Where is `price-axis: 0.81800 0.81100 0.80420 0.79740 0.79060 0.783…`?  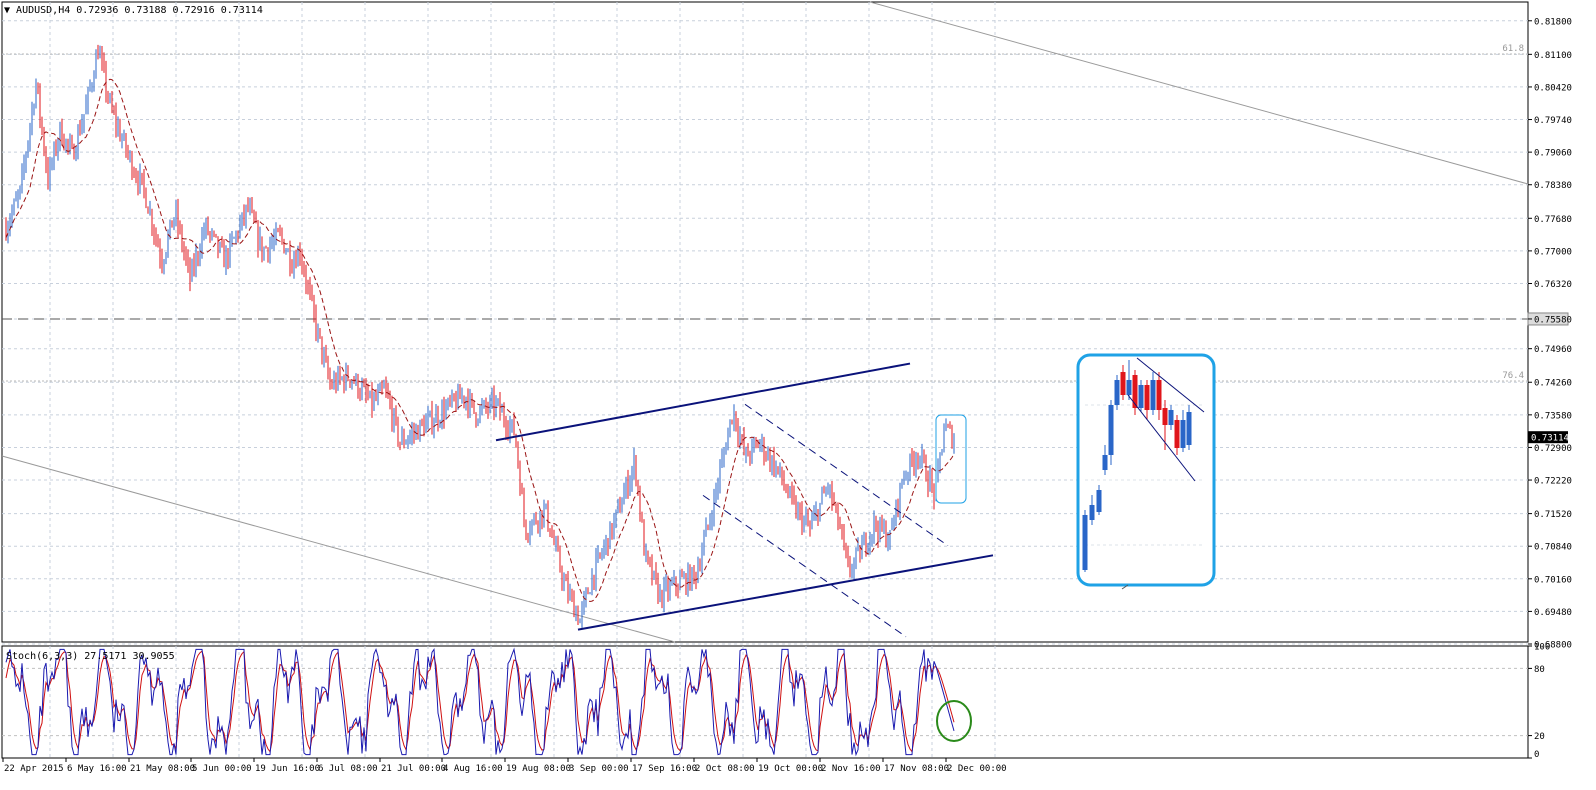 price-axis: 0.81800 0.81100 0.80420 0.79740 0.79060 0.783… is located at coordinates (1549, 388).